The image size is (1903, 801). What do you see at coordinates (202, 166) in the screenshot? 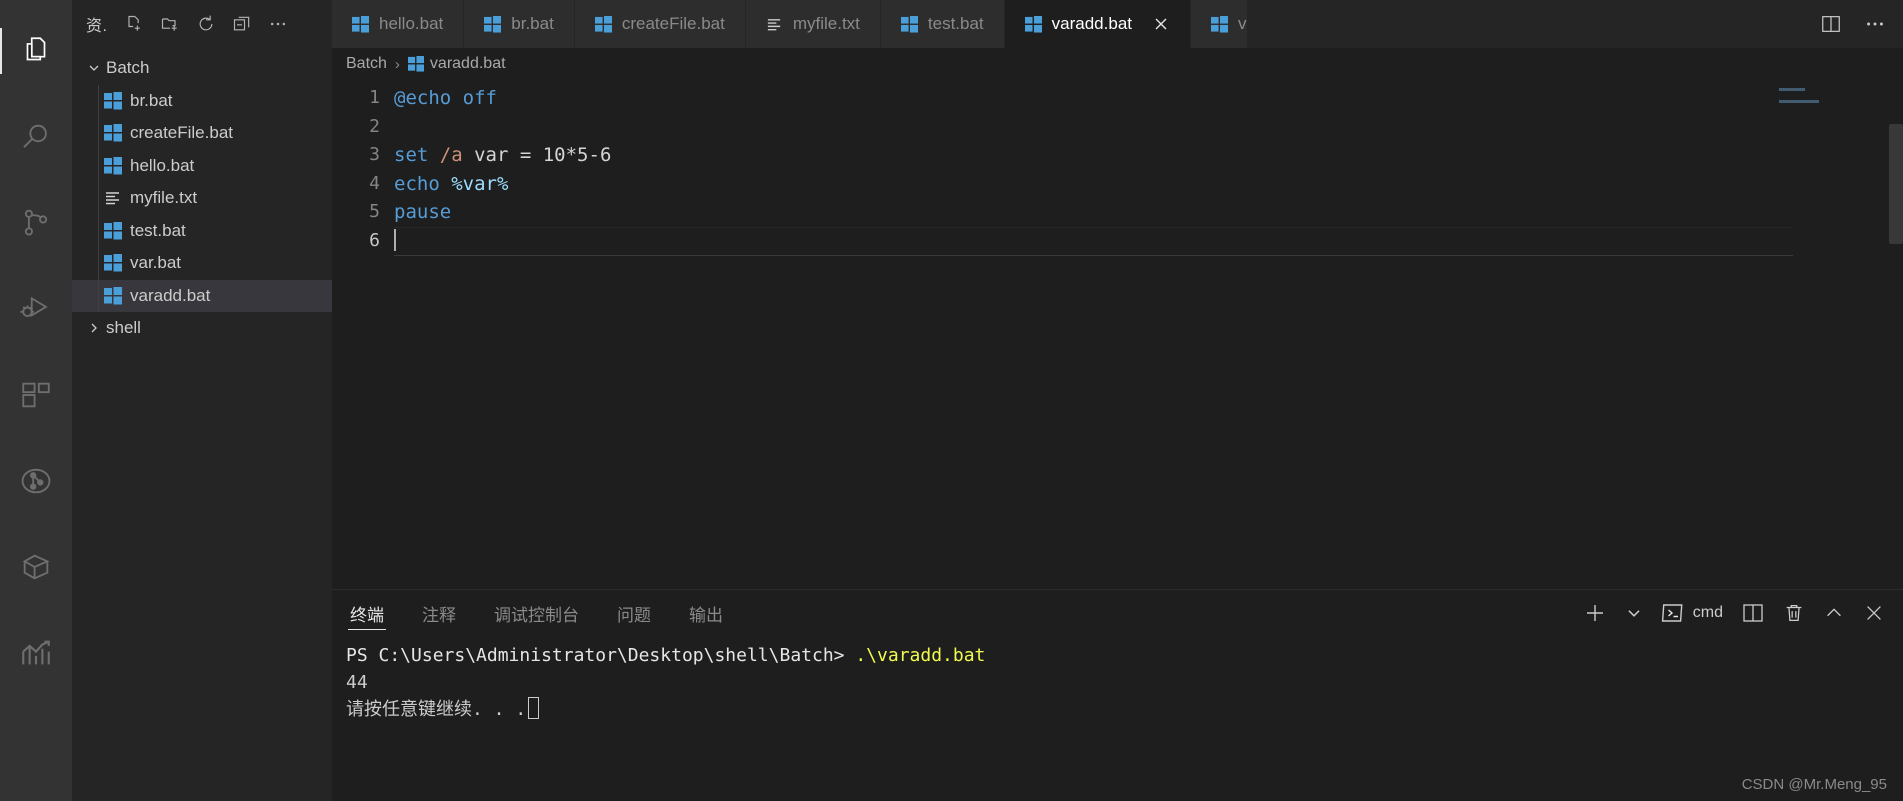
I see `tree-file-hello-bat: hello.bat` at bounding box center [202, 166].